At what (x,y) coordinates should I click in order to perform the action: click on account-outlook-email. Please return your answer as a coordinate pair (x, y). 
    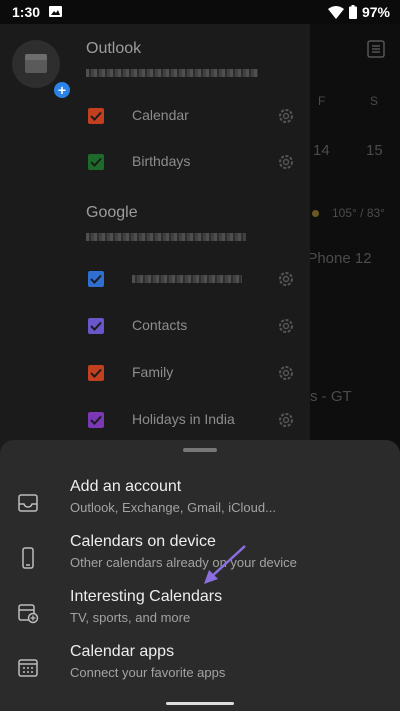
    Looking at the image, I should click on (172, 73).